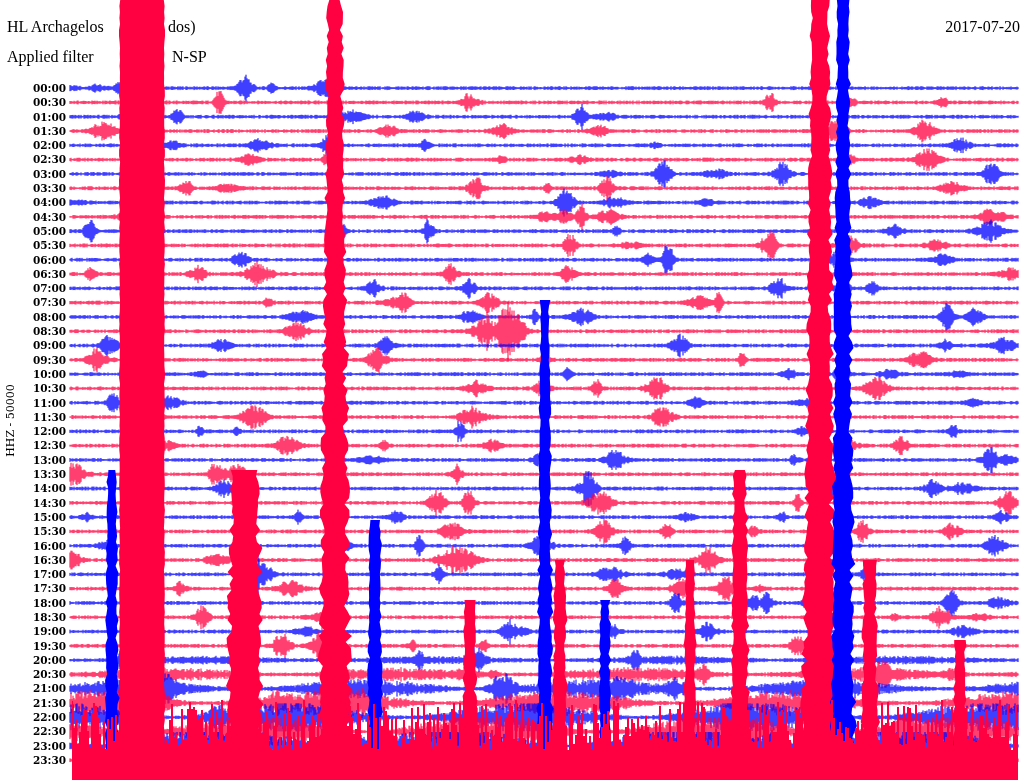 The image size is (1024, 780). I want to click on time-label: 18:00, so click(48, 602).